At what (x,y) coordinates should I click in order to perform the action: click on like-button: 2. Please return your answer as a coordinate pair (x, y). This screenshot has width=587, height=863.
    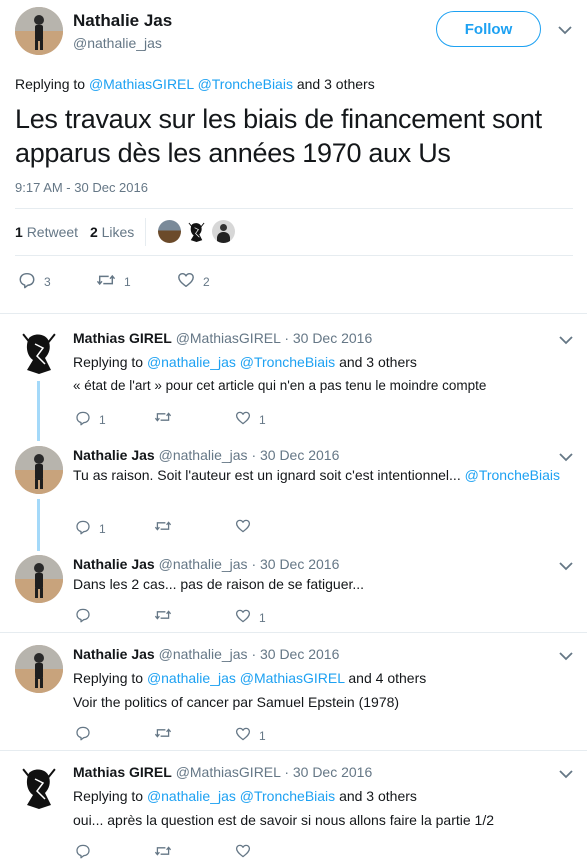
    Looking at the image, I should click on (193, 280).